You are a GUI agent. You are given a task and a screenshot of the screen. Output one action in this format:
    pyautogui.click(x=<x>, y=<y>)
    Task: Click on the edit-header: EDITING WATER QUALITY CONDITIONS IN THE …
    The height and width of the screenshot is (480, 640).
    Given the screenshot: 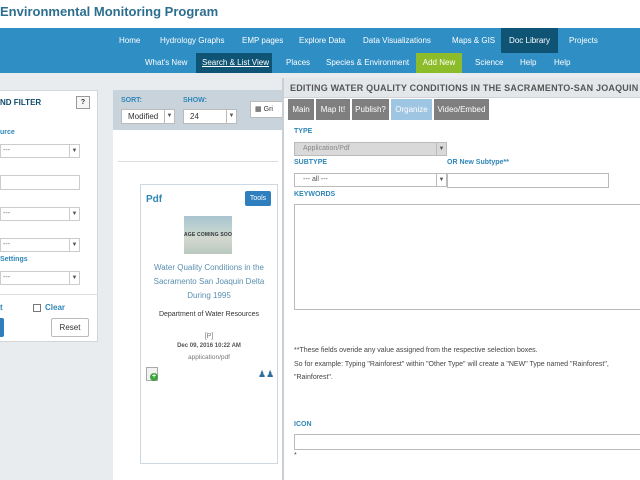 What is the action you would take?
    pyautogui.click(x=462, y=88)
    